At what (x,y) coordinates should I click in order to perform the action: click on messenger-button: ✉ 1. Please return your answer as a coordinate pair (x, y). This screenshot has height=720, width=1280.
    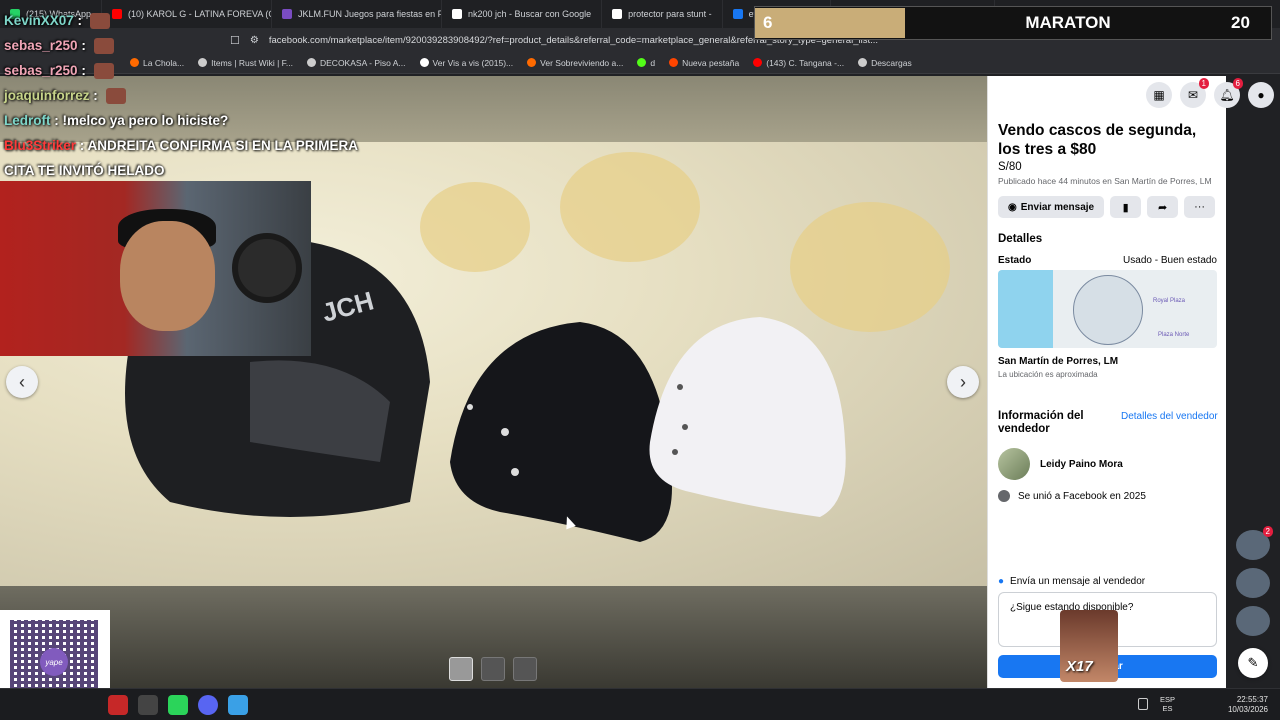
    Looking at the image, I should click on (1194, 93).